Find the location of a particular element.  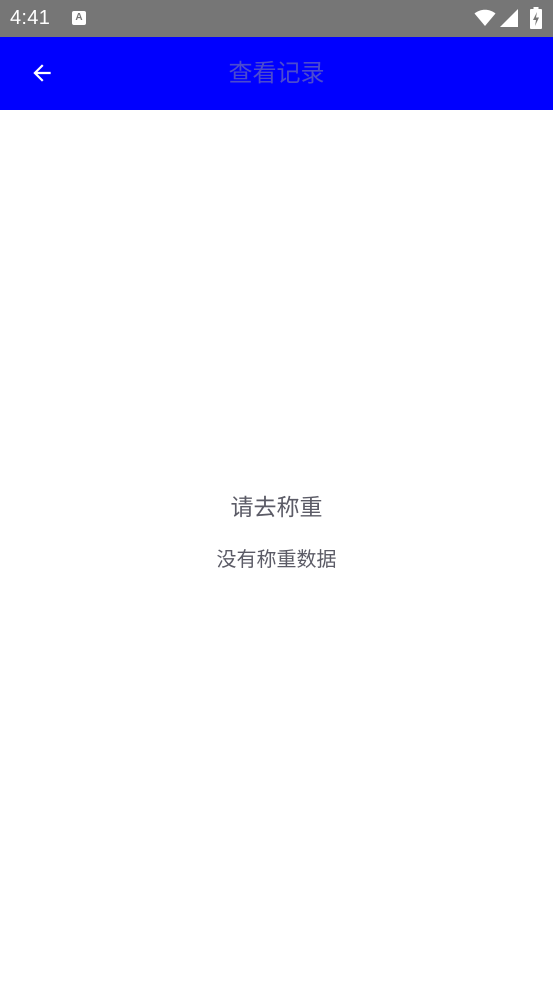

empty-state: 请去称重 没有称重数据 is located at coordinates (276, 532).